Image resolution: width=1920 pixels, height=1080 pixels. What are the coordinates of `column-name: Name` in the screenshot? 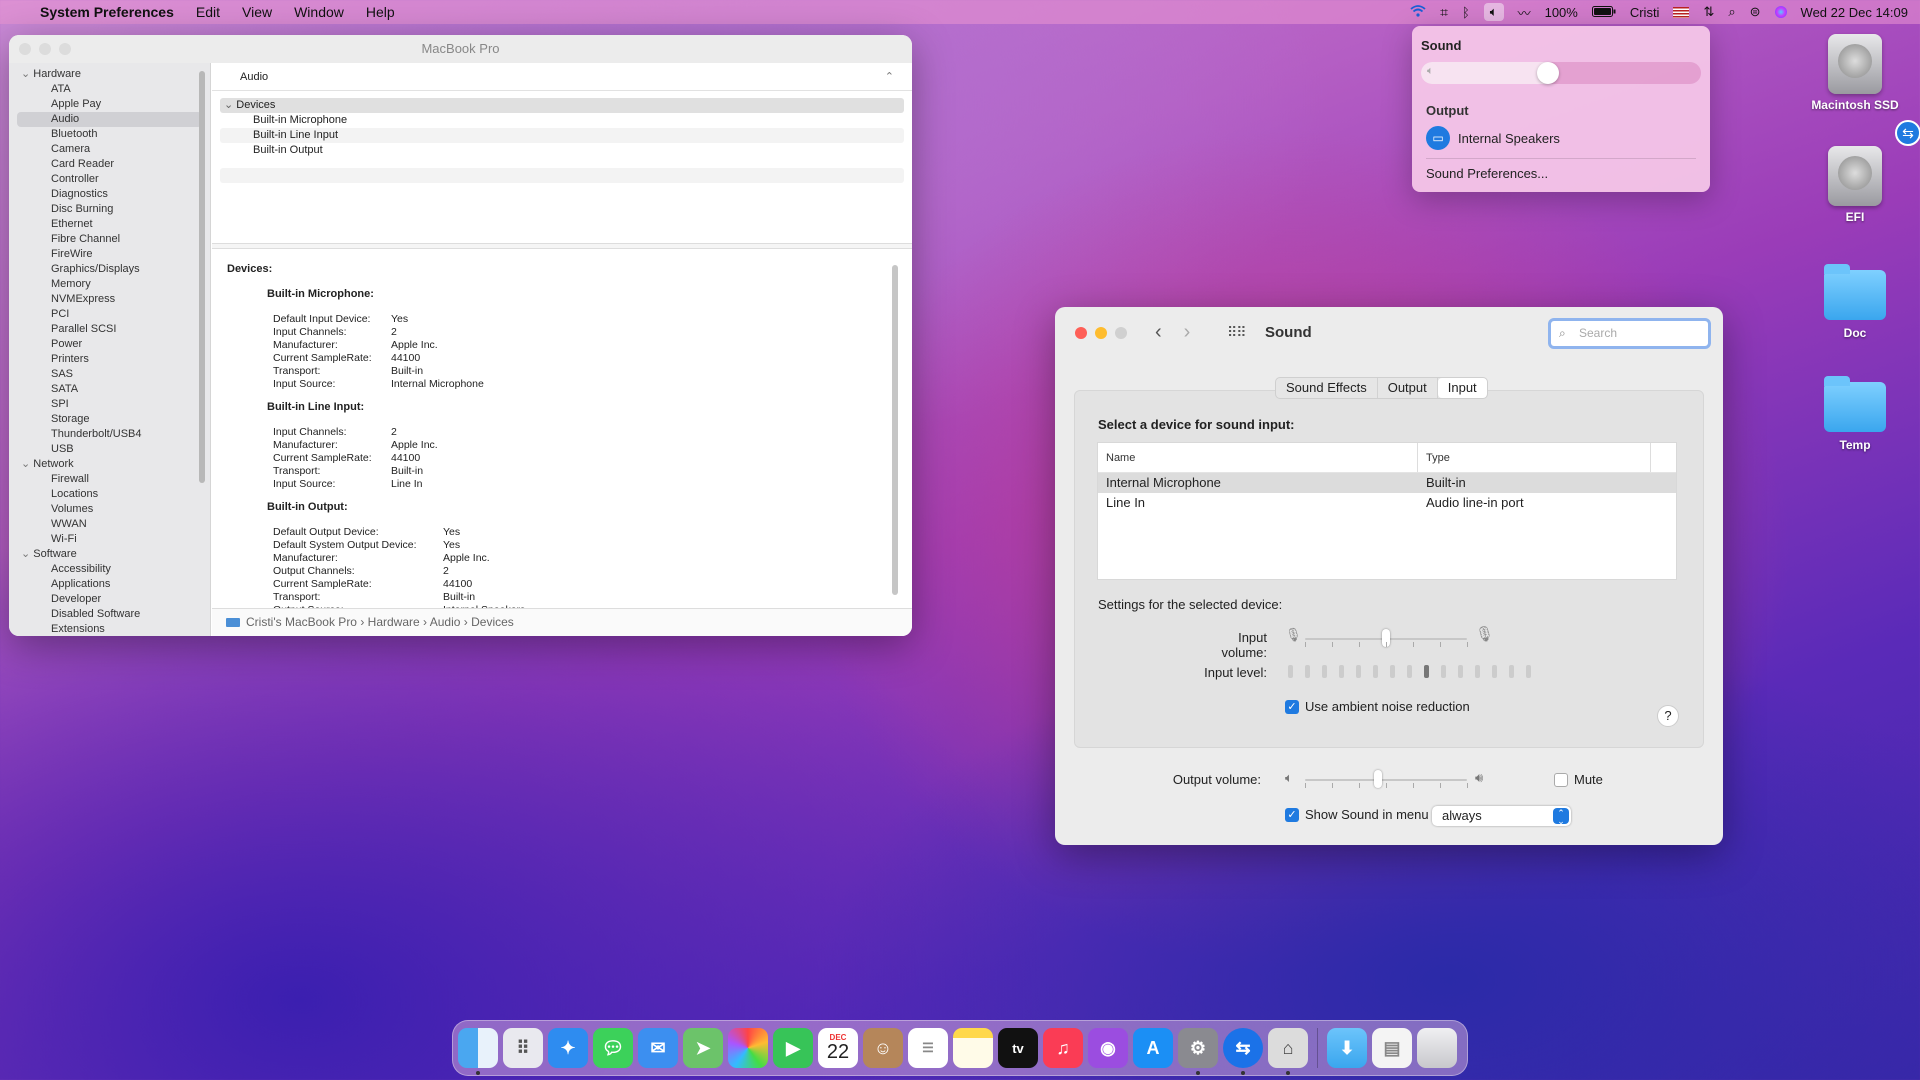 It's located at (1258, 457).